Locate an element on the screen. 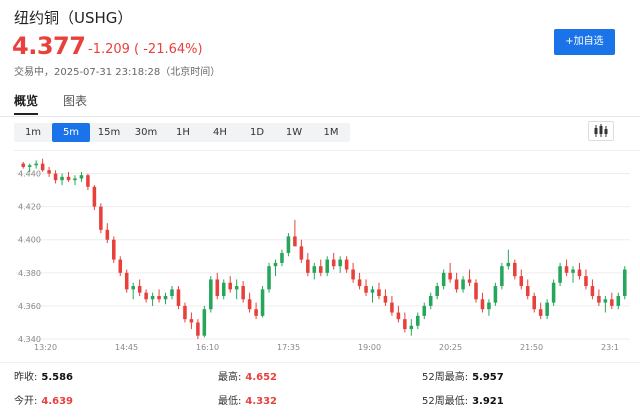 This screenshot has height=420, width=640. interval-1h: 1H is located at coordinates (183, 132).